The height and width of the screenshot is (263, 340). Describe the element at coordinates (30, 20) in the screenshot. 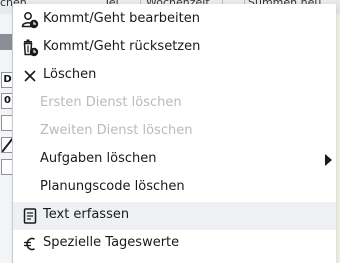

I see `user-clock-icon` at that location.